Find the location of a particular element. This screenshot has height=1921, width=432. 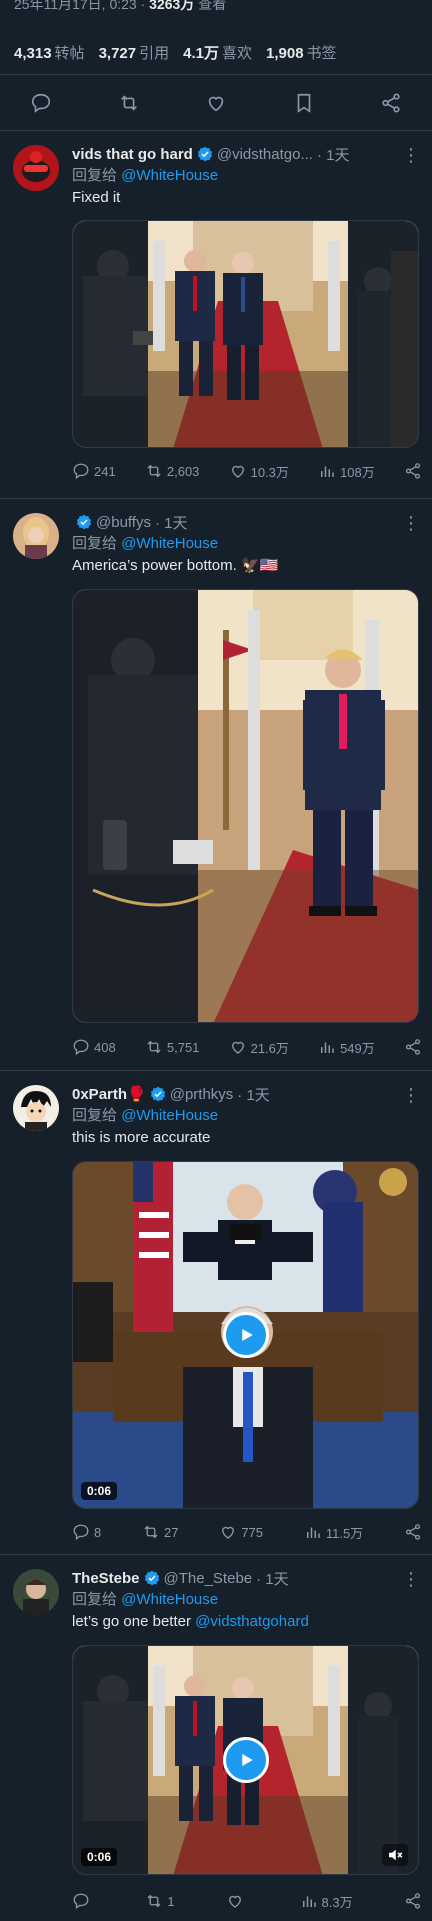

handle: @The_Stebe is located at coordinates (208, 1578).